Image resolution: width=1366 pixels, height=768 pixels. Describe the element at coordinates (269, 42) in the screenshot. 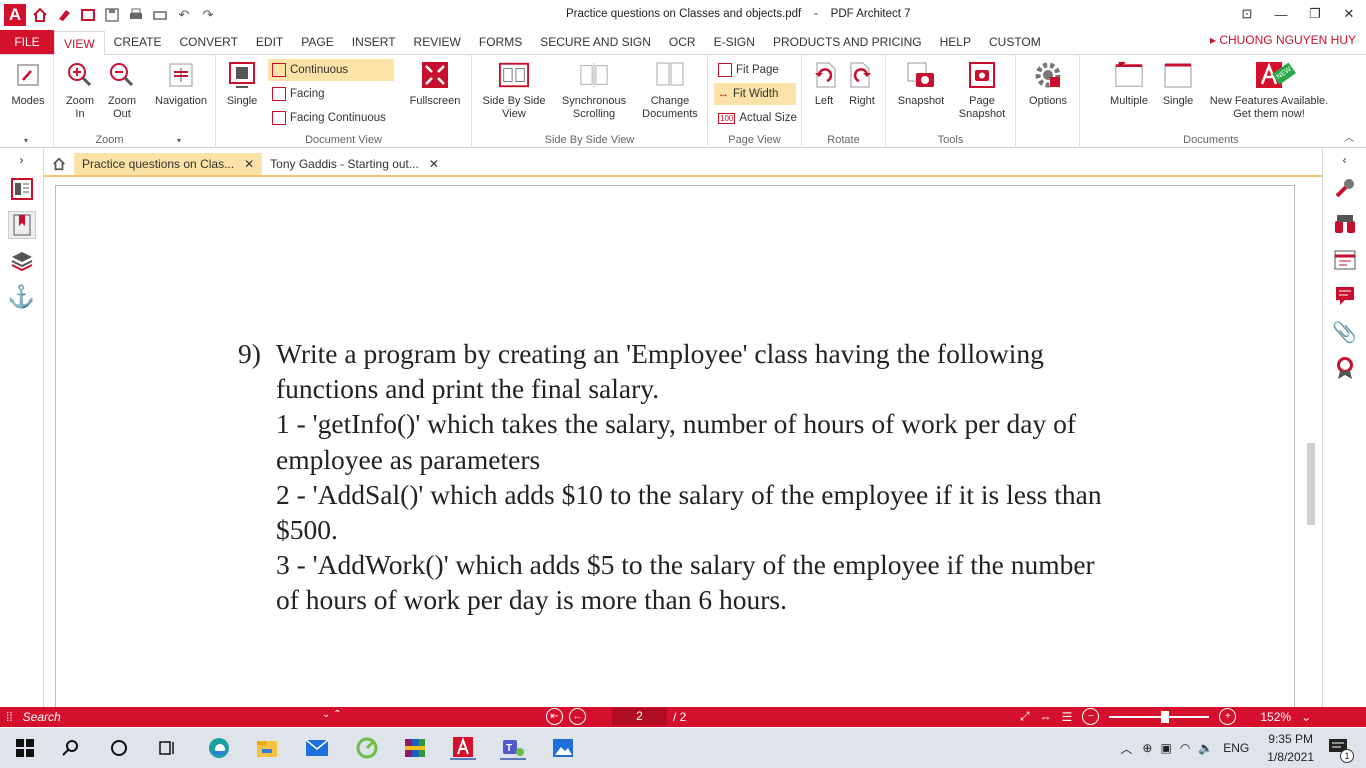

I see `tab-edit: EDIT` at that location.